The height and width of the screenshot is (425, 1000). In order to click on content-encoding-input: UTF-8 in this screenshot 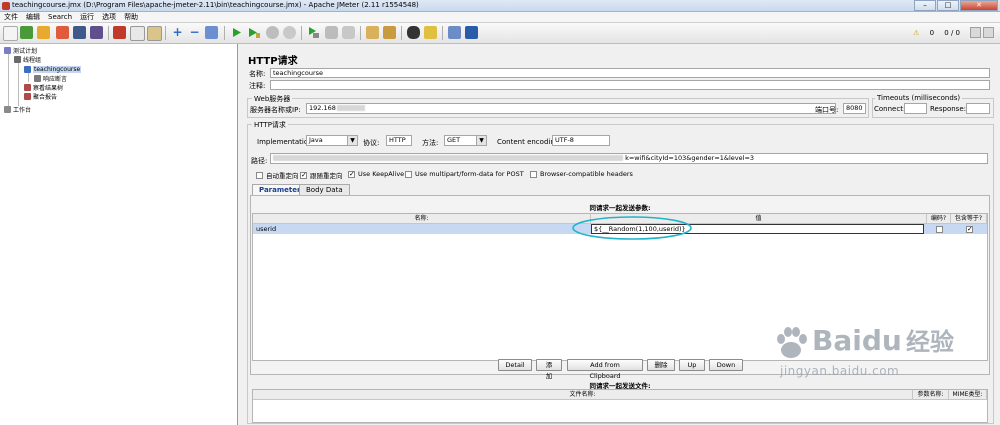, I will do `click(581, 140)`.